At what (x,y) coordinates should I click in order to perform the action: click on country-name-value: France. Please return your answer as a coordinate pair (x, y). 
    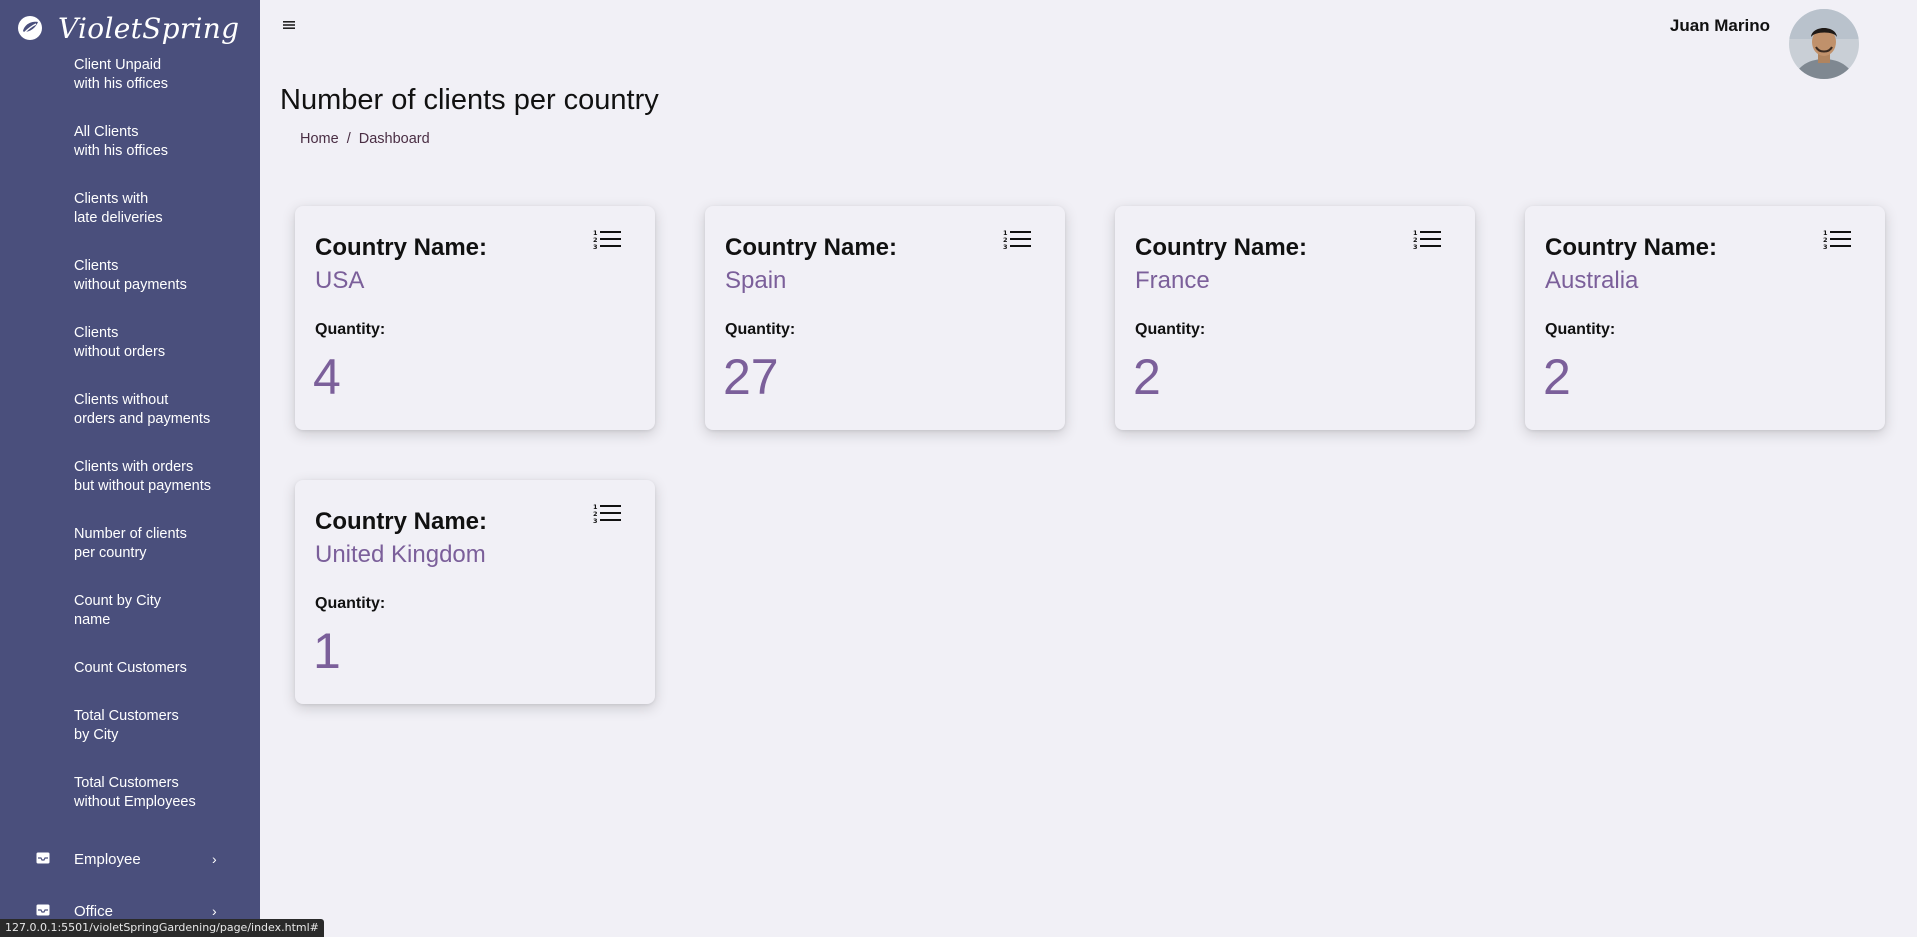
    Looking at the image, I should click on (1172, 280).